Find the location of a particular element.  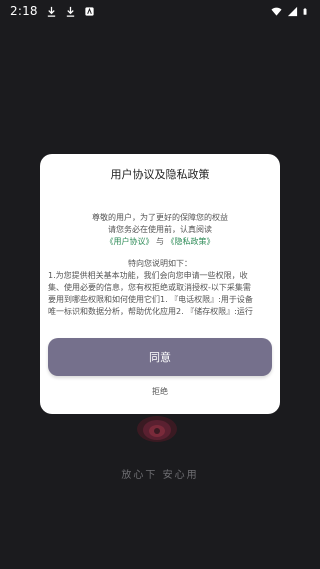

wifi-icon is located at coordinates (276, 11).